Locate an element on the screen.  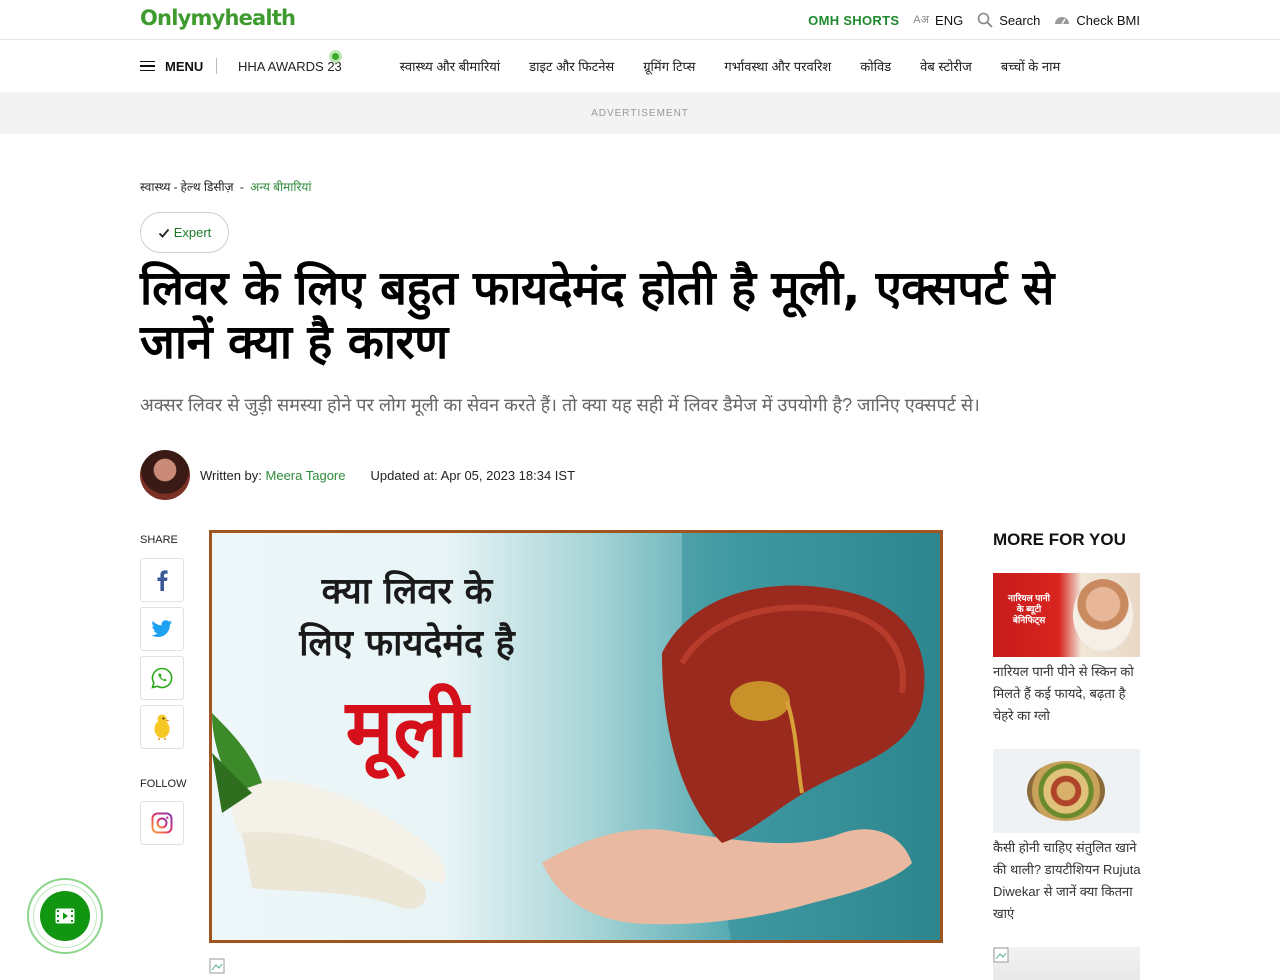
advertisement-banner: ADVERTISEMENT is located at coordinates (640, 113).